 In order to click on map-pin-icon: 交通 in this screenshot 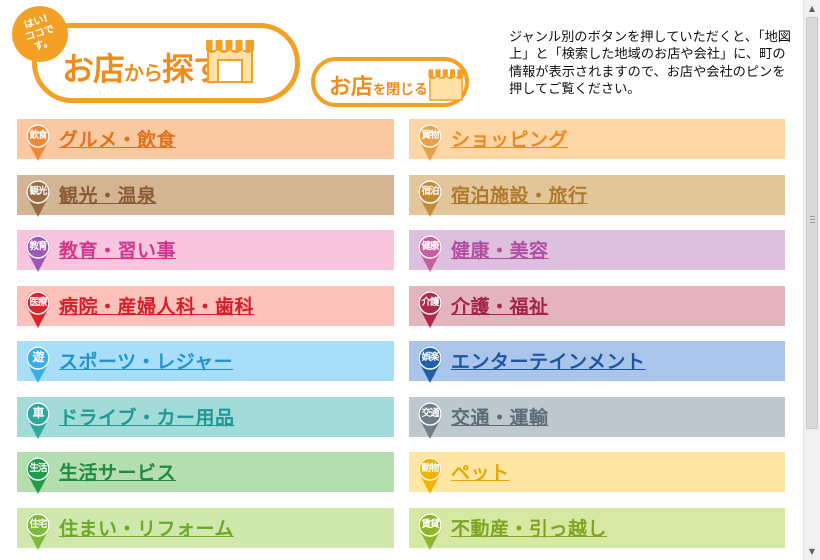, I will do `click(430, 420)`.